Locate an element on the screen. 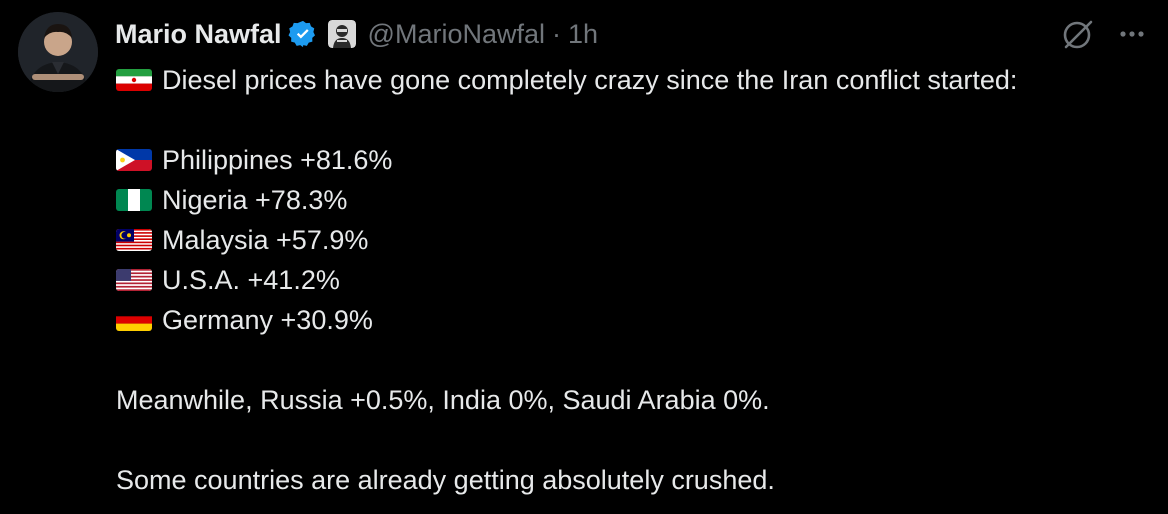  list-item: U.S.A. +41.2% is located at coordinates (636, 280).